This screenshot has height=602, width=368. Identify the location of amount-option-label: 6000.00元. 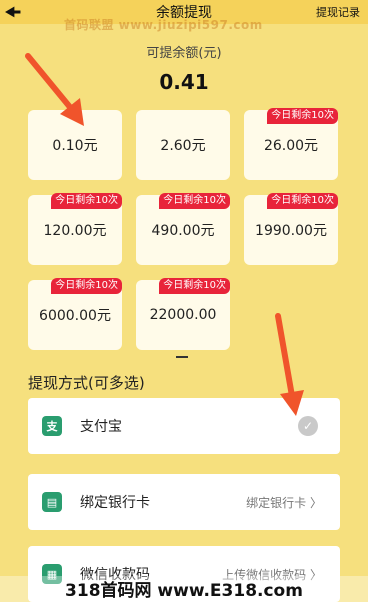
(75, 316).